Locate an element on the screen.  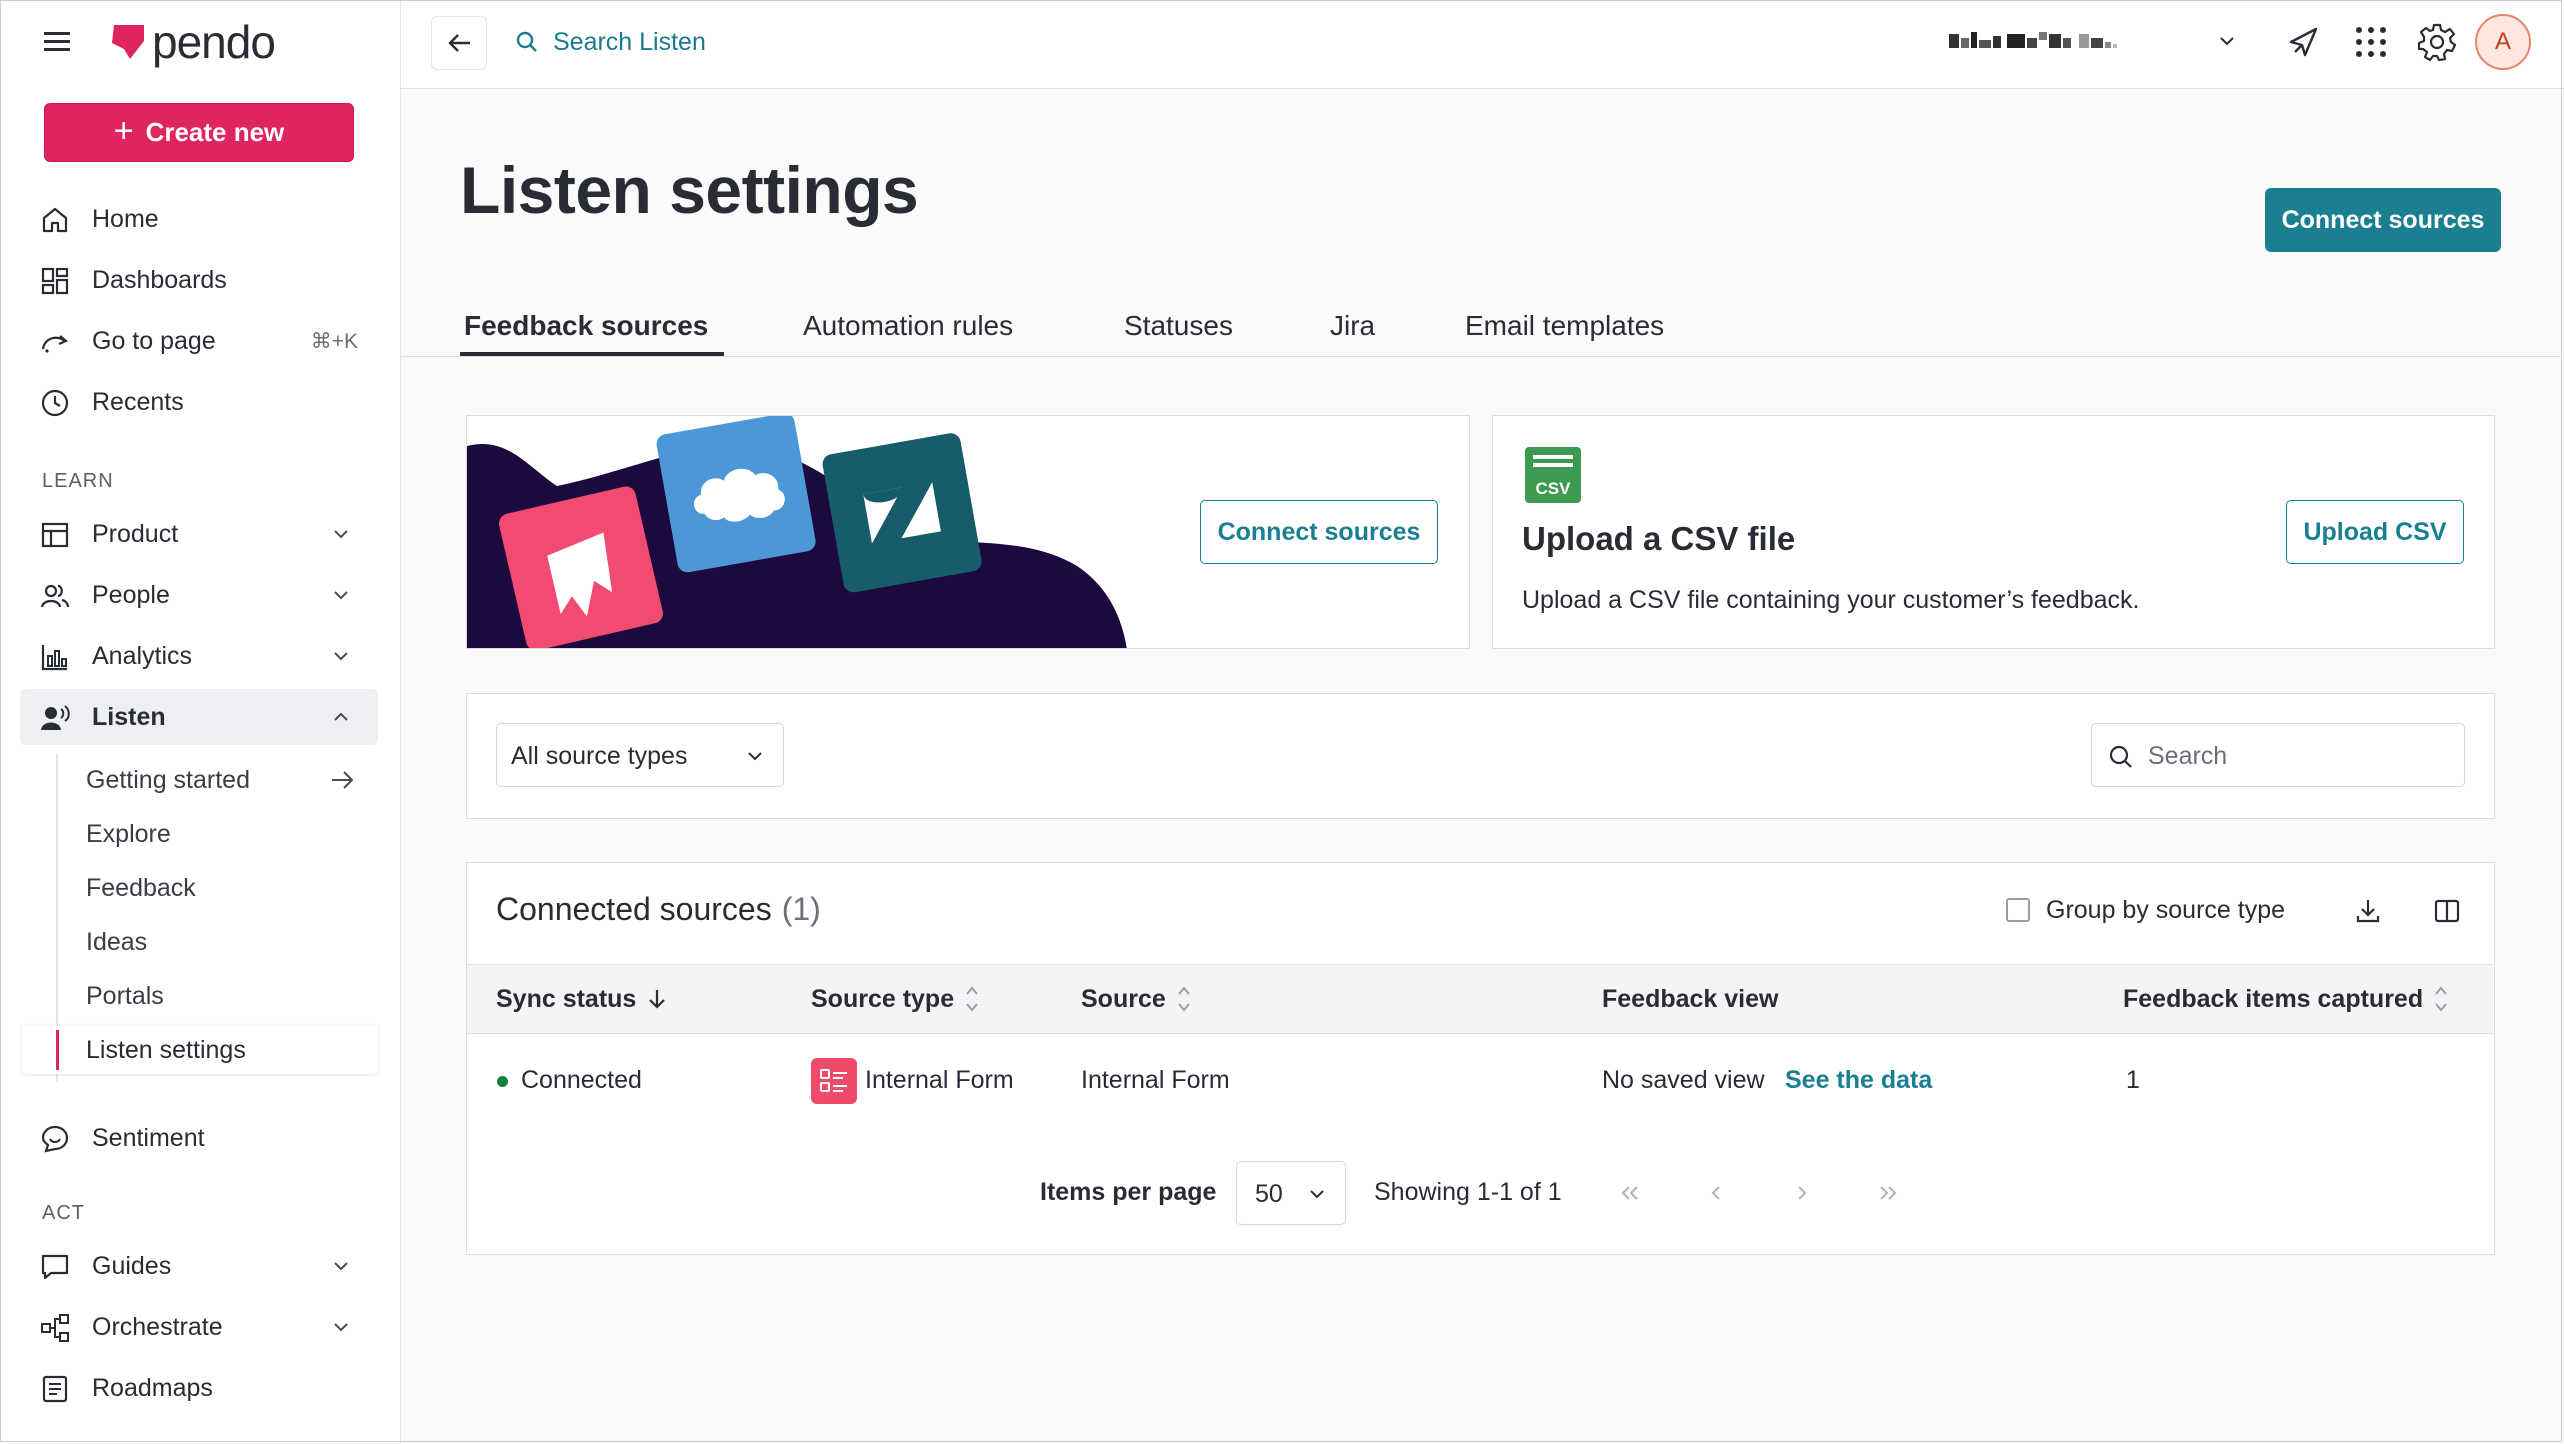
people-icon is located at coordinates (55, 596).